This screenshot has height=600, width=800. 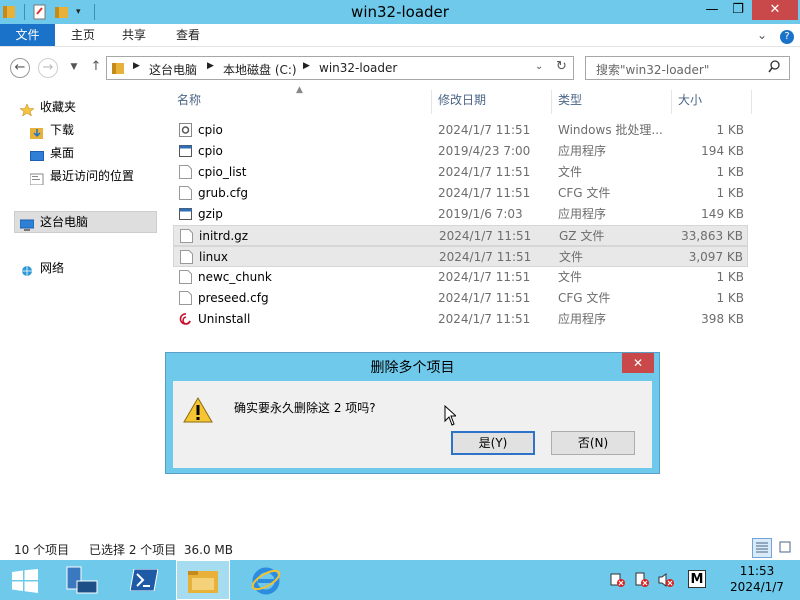 What do you see at coordinates (618, 581) in the screenshot?
I see `network-tray-error-icon` at bounding box center [618, 581].